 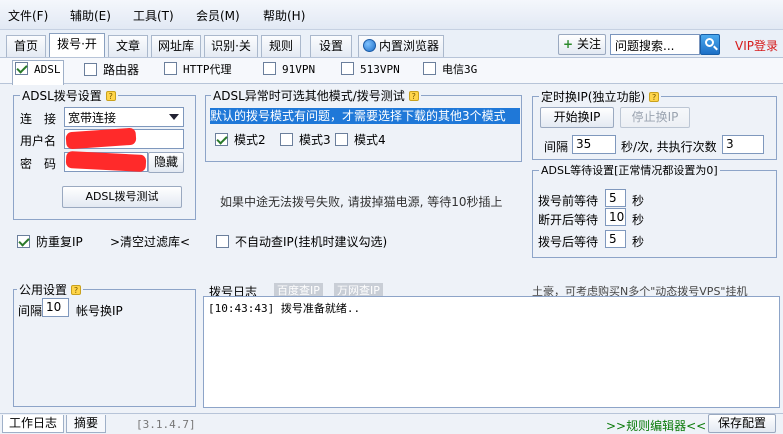 I want to click on wait-before-dial-label: 拨号前等待, so click(x=568, y=201).